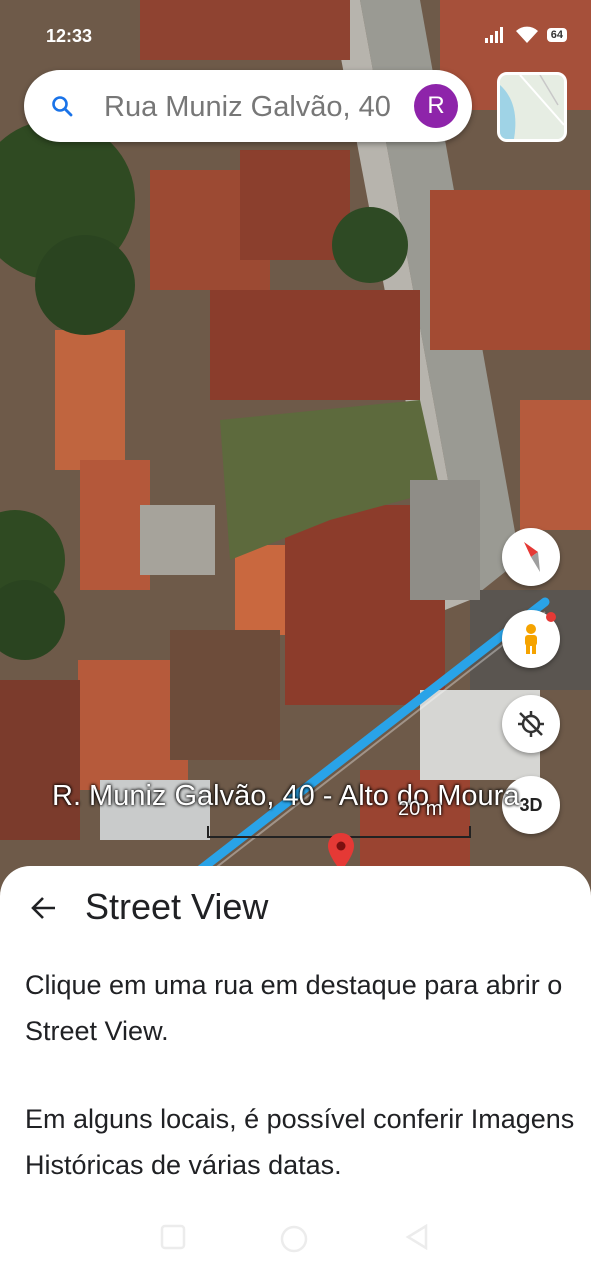  I want to click on status-bar: 12:33 64, so click(295, 39).